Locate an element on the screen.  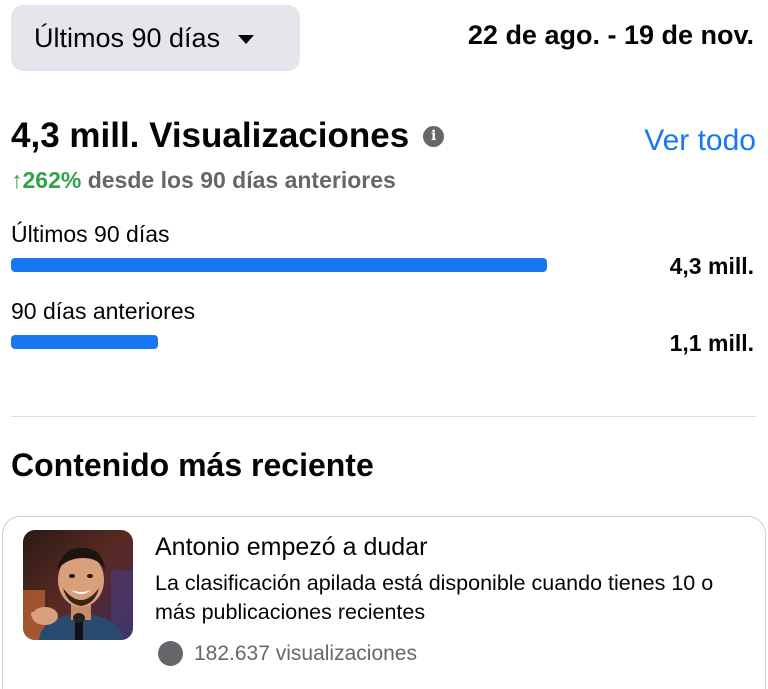
chevron-down-icon is located at coordinates (246, 39).